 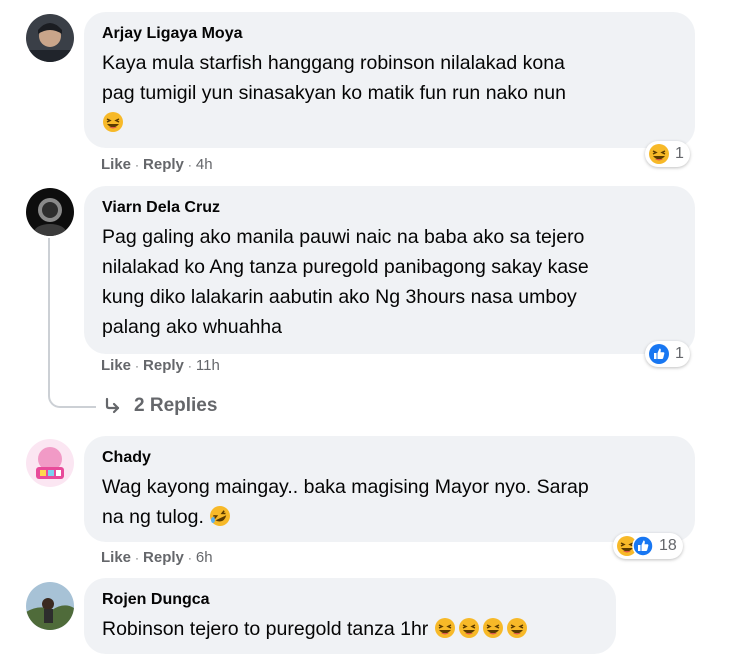 I want to click on comment-author: Viarn Dela Cruz, so click(x=390, y=208).